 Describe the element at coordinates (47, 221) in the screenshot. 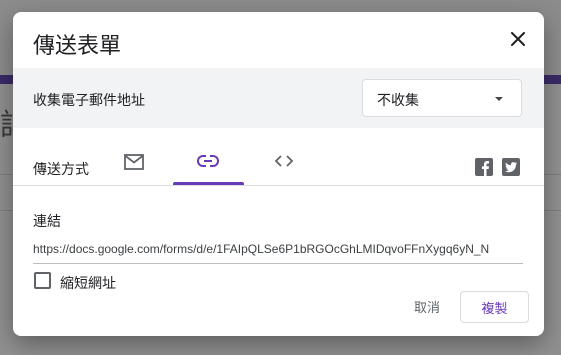

I see `link-heading: 連結` at that location.